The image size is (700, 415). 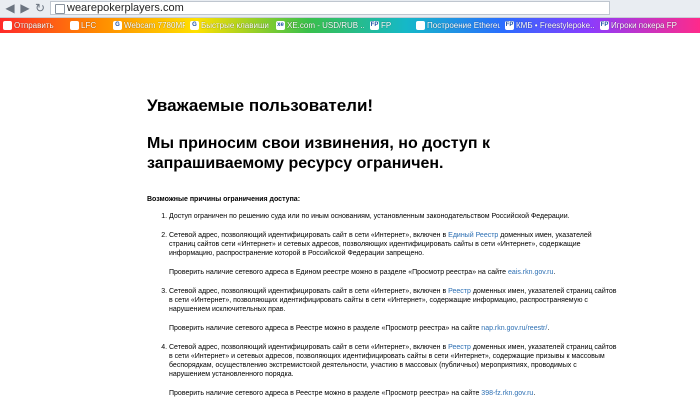 I want to click on browser-toolbar: ◀ ▶ ↻ wearepokerplayers.com, so click(x=350, y=9).